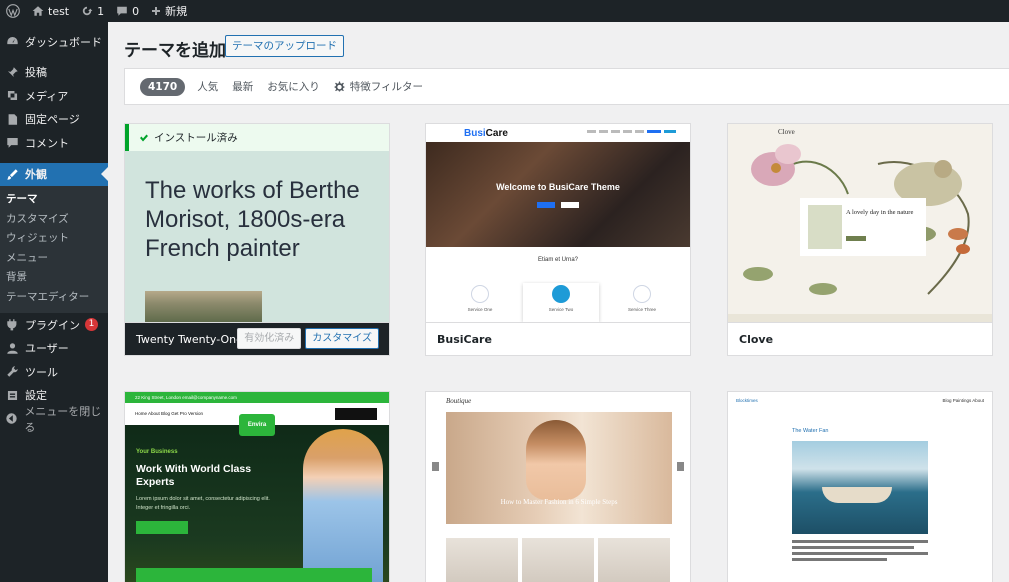 The image size is (1009, 582). I want to click on theme-screenshot: Clove A lovely day in the nature, so click(860, 223).